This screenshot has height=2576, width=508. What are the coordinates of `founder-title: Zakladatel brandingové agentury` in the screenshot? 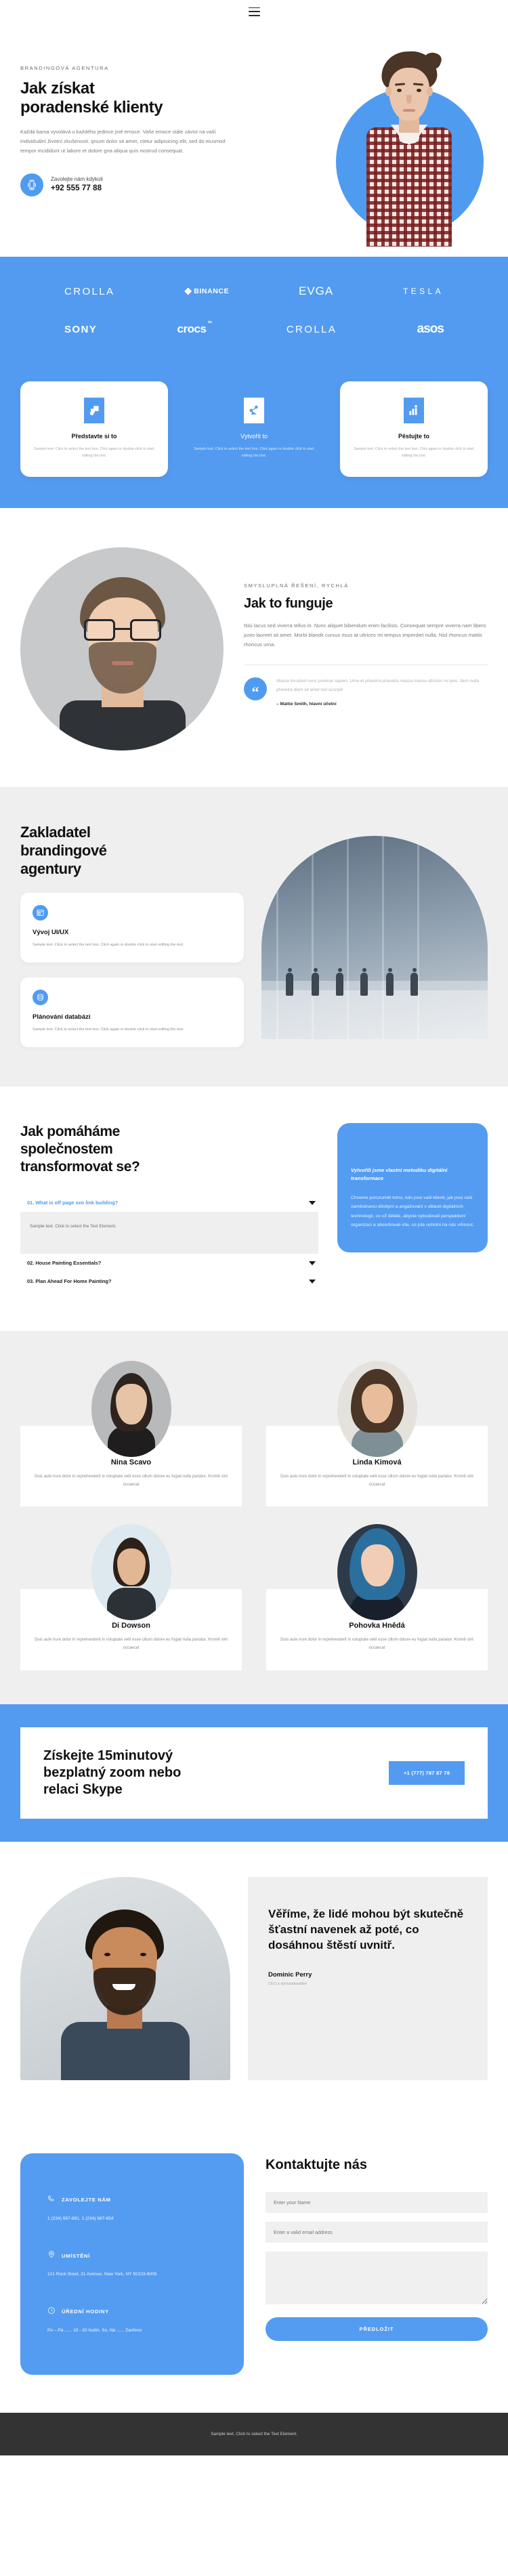 It's located at (132, 851).